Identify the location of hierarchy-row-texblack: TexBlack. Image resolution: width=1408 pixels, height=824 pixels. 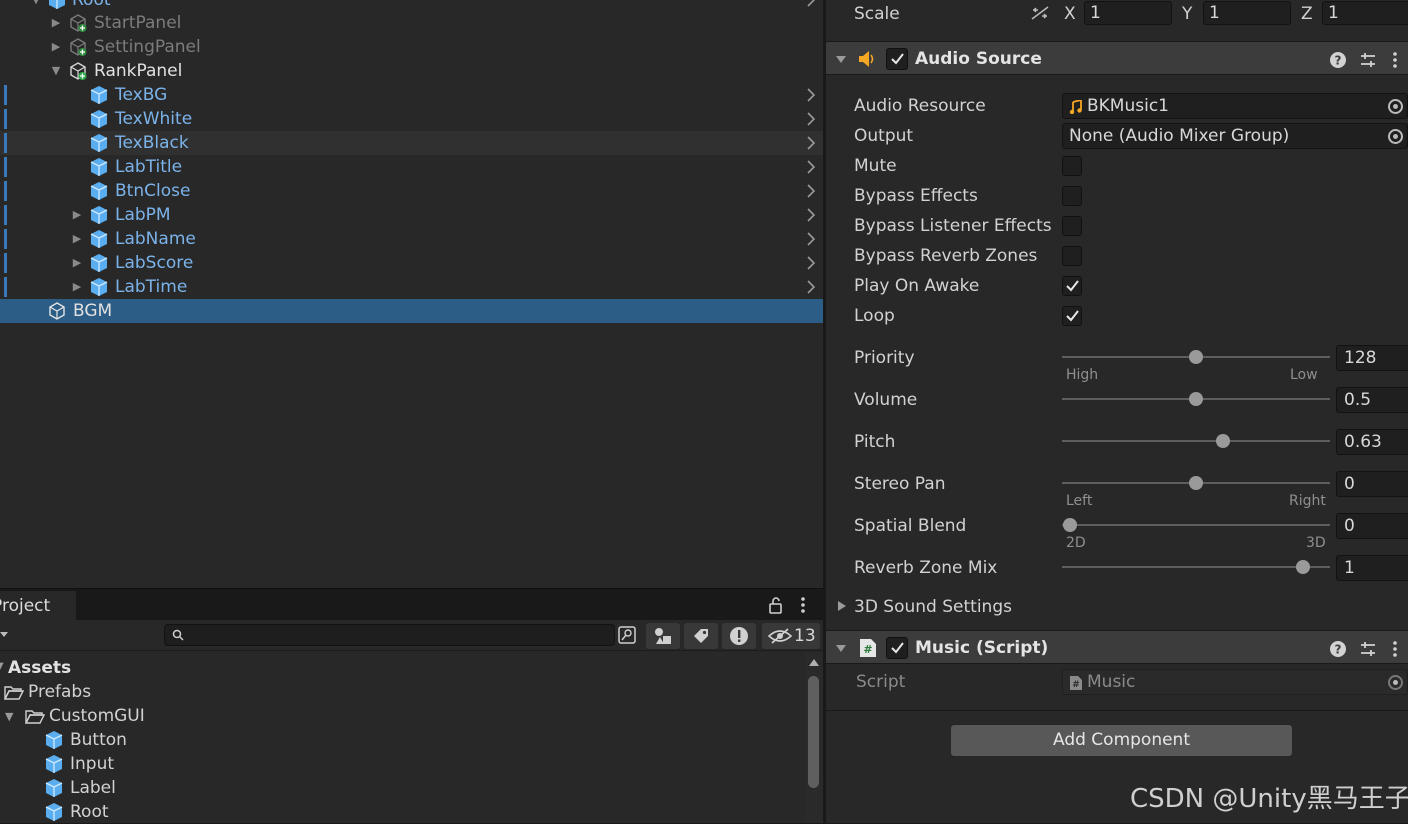
(411, 143).